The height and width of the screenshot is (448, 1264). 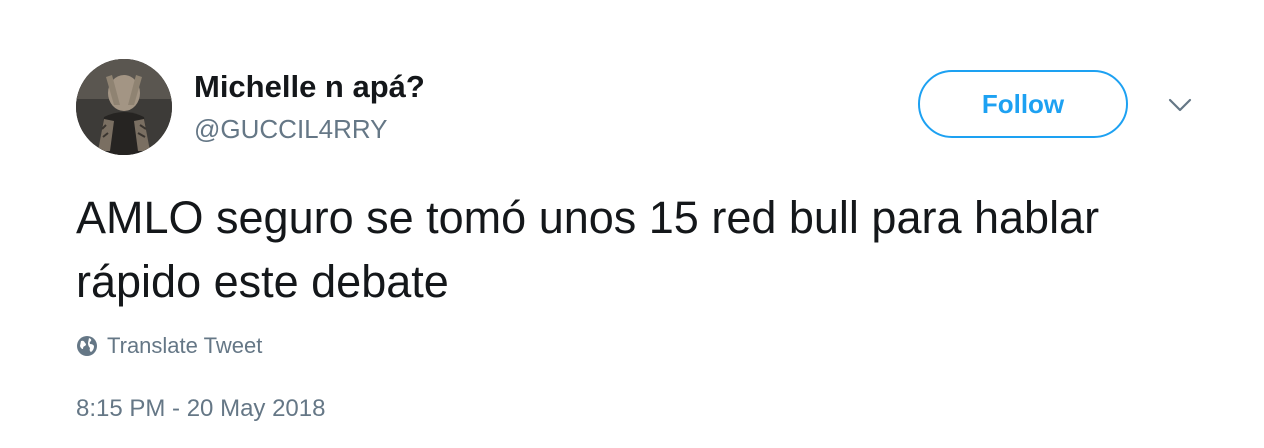 I want to click on translate-tweet-link: Translate Tweet, so click(x=169, y=346).